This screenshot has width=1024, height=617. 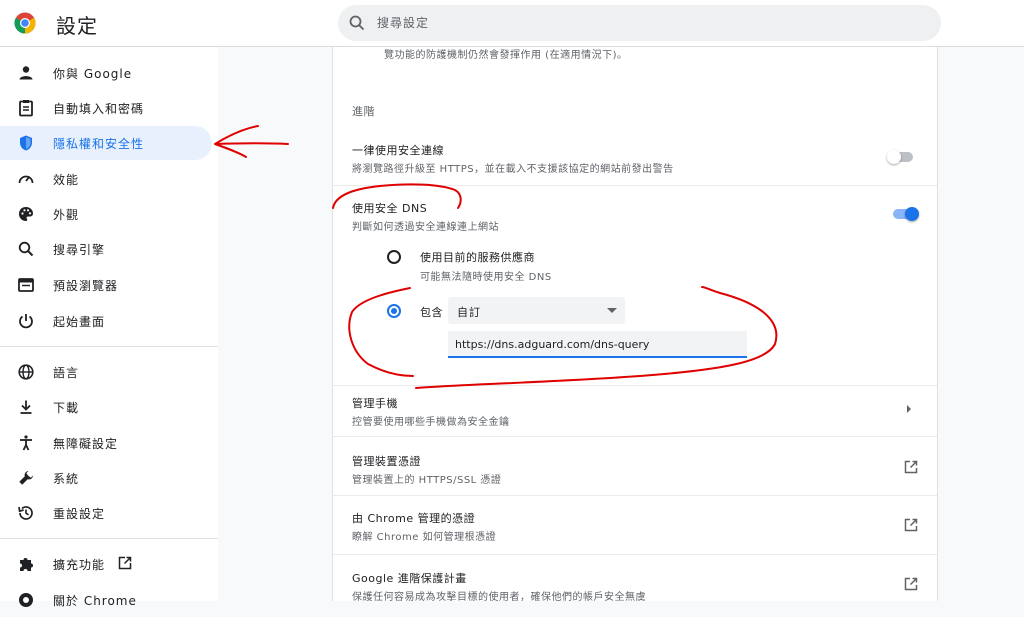 I want to click on chrome-certificates-description: 瞭解 Chrome 如何管理根憑證, so click(x=424, y=537).